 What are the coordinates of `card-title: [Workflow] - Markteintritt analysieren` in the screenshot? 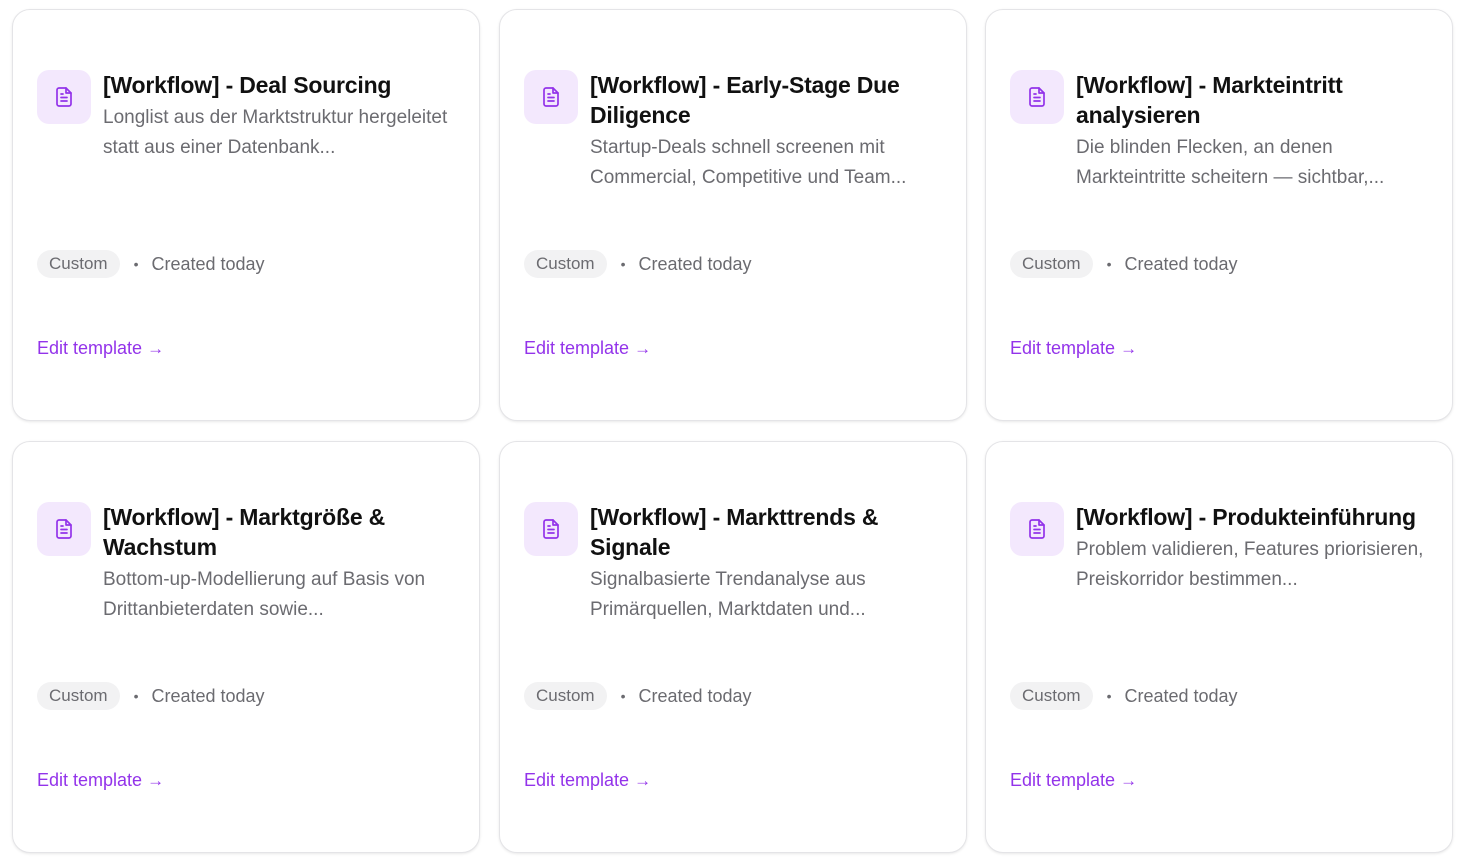 It's located at (1209, 100).